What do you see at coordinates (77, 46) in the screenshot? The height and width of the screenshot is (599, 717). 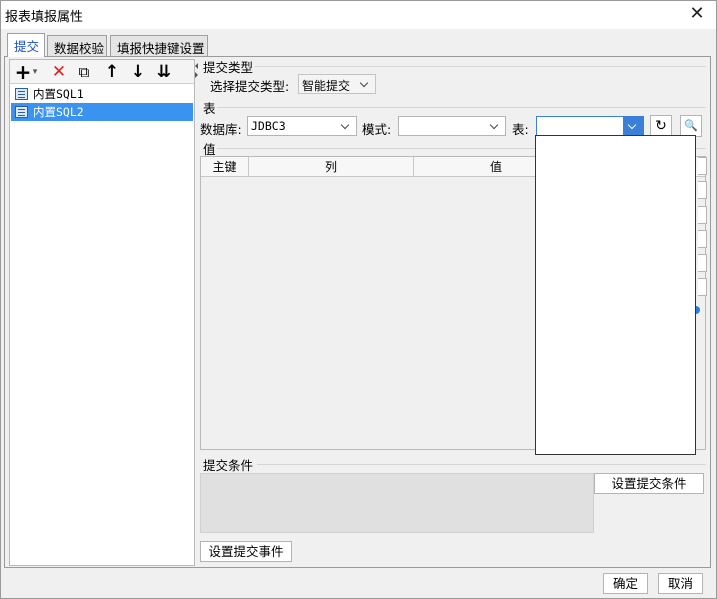 I see `tab-data-validation: 数据校验` at bounding box center [77, 46].